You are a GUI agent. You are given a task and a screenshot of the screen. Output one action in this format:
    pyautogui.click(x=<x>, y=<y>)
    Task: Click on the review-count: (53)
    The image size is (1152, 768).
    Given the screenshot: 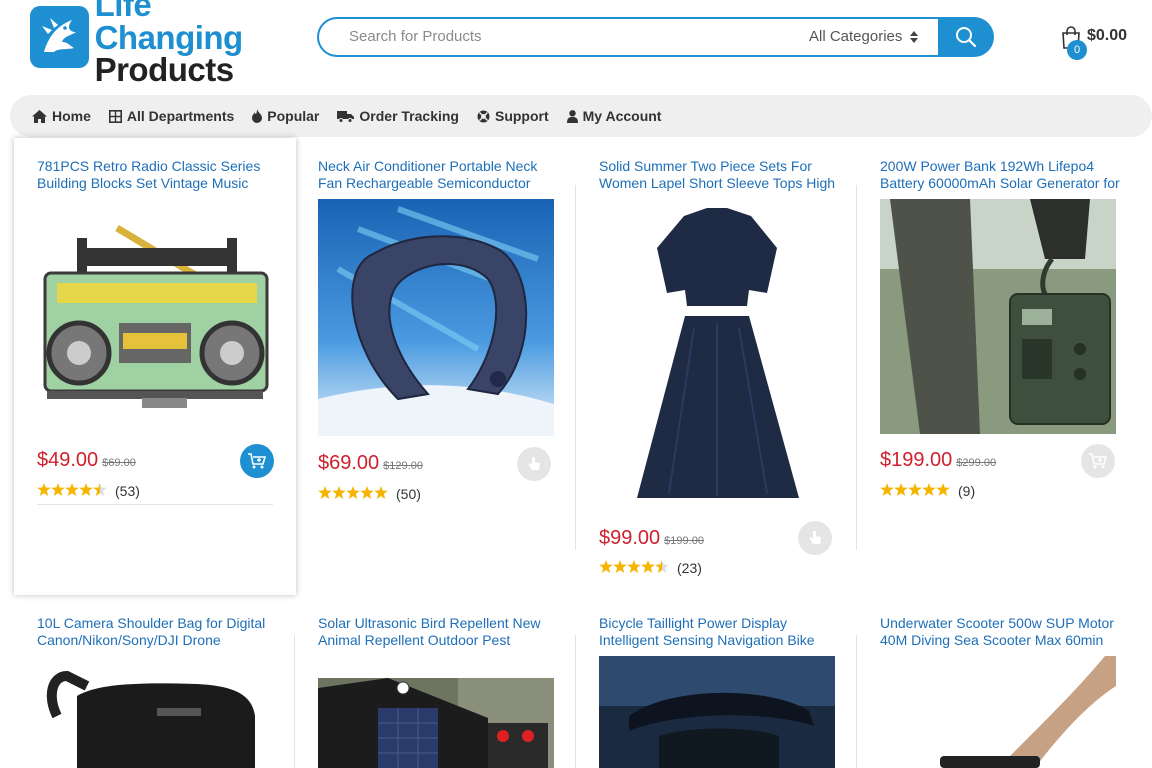 What is the action you would take?
    pyautogui.click(x=127, y=491)
    